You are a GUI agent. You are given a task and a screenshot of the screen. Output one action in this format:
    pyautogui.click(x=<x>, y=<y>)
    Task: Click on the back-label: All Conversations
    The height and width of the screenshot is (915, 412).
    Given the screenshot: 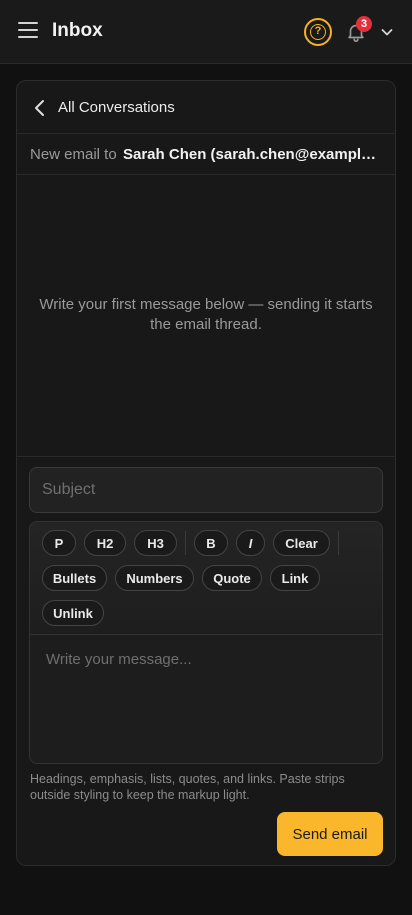 What is the action you would take?
    pyautogui.click(x=116, y=107)
    